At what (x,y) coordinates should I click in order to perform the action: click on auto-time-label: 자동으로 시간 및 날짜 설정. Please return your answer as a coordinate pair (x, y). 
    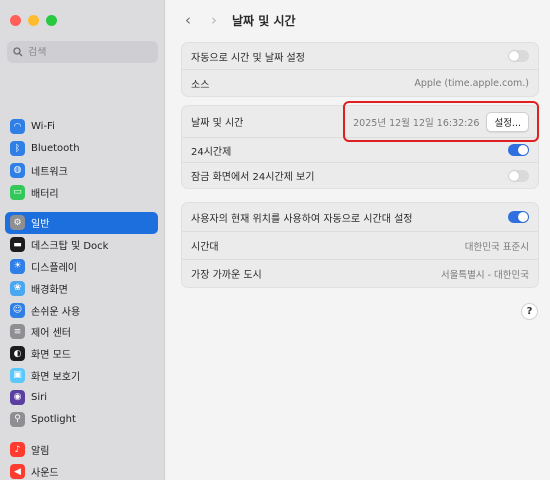
    Looking at the image, I should click on (248, 58).